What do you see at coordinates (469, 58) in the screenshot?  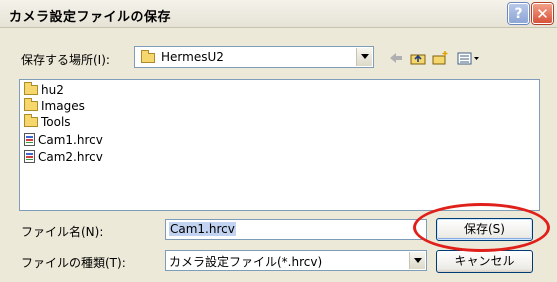 I see `view-menu-icon` at bounding box center [469, 58].